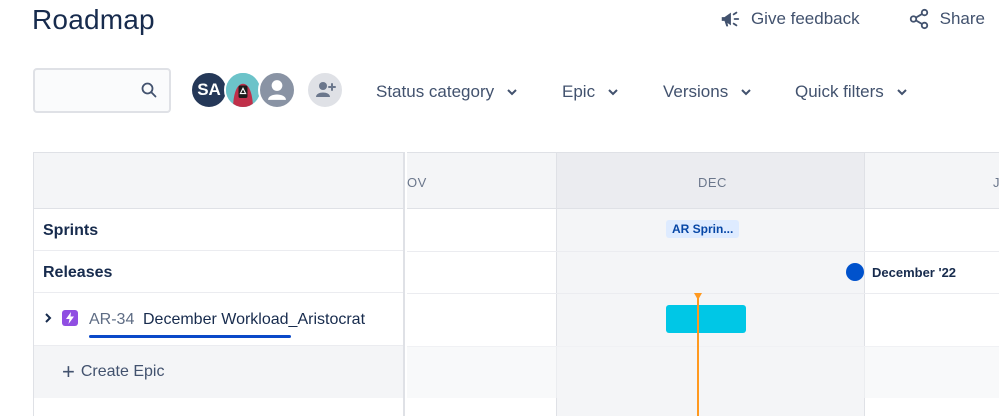  Describe the element at coordinates (481, 180) in the screenshot. I see `month-header-nov: OV` at that location.